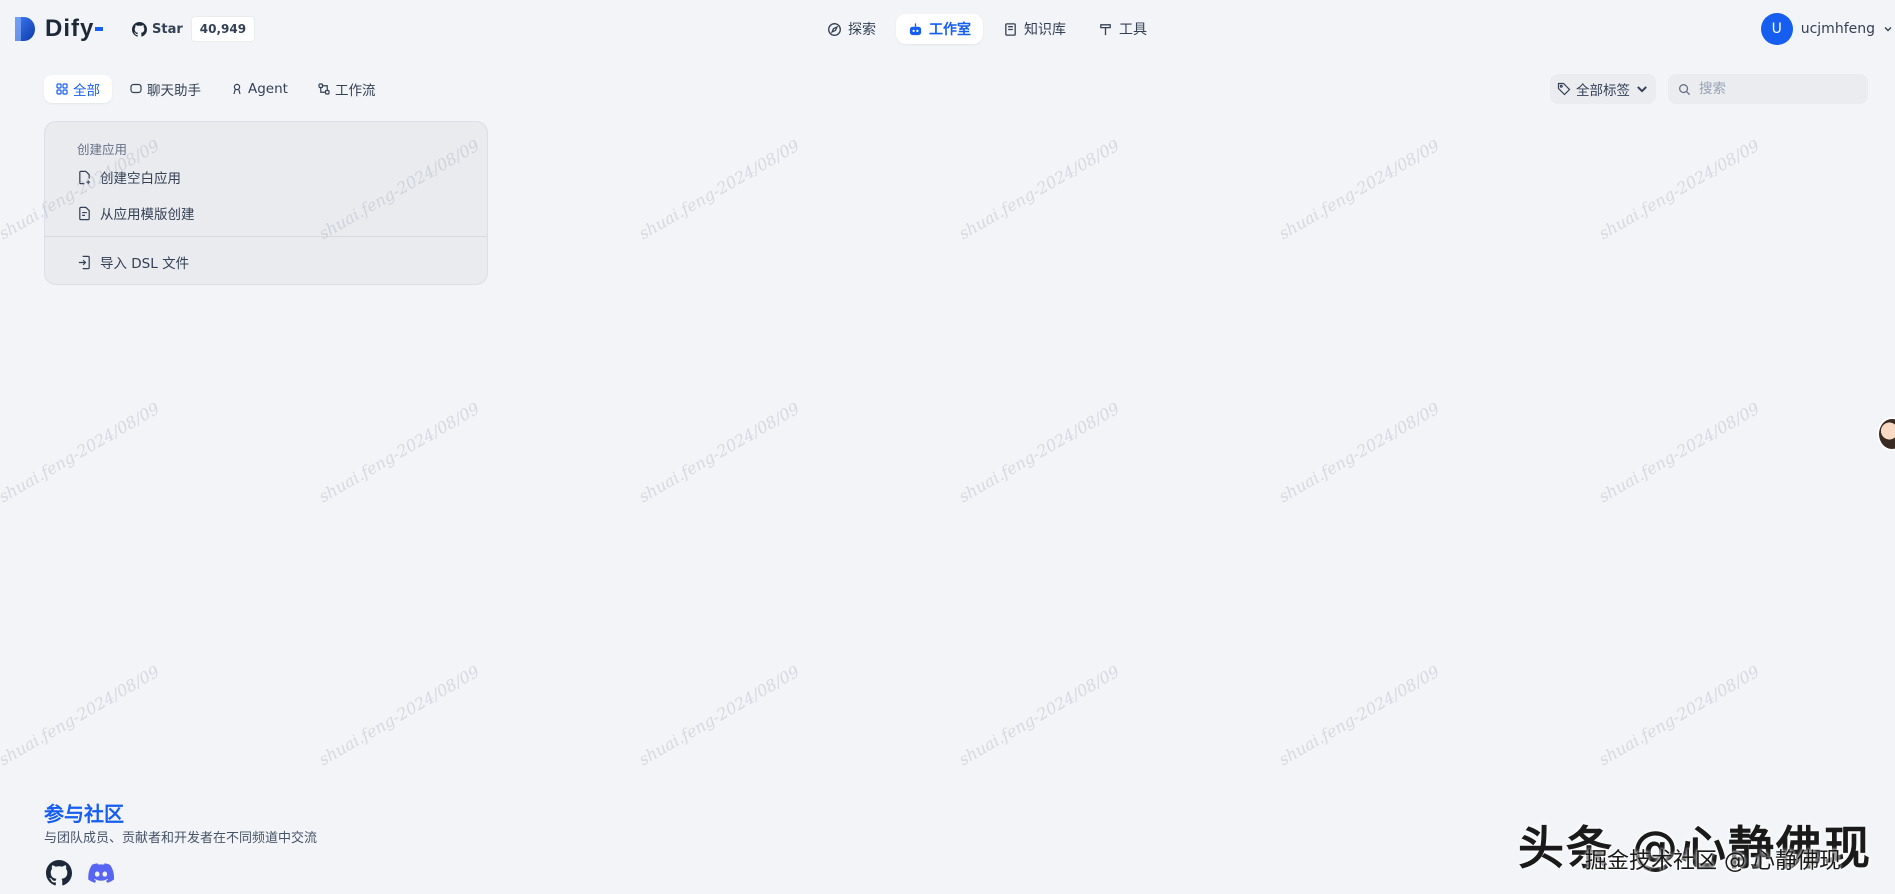 This screenshot has height=894, width=1895. What do you see at coordinates (167, 29) in the screenshot?
I see `github-star-label: Star` at bounding box center [167, 29].